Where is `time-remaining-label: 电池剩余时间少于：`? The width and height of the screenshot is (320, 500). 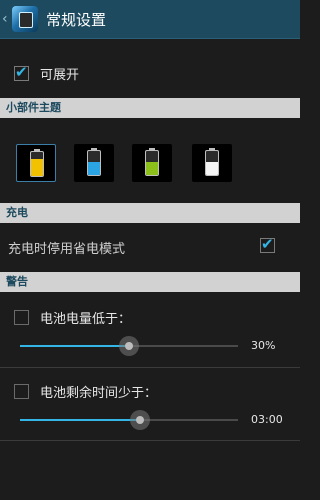 time-remaining-label: 电池剩余时间少于： is located at coordinates (98, 391).